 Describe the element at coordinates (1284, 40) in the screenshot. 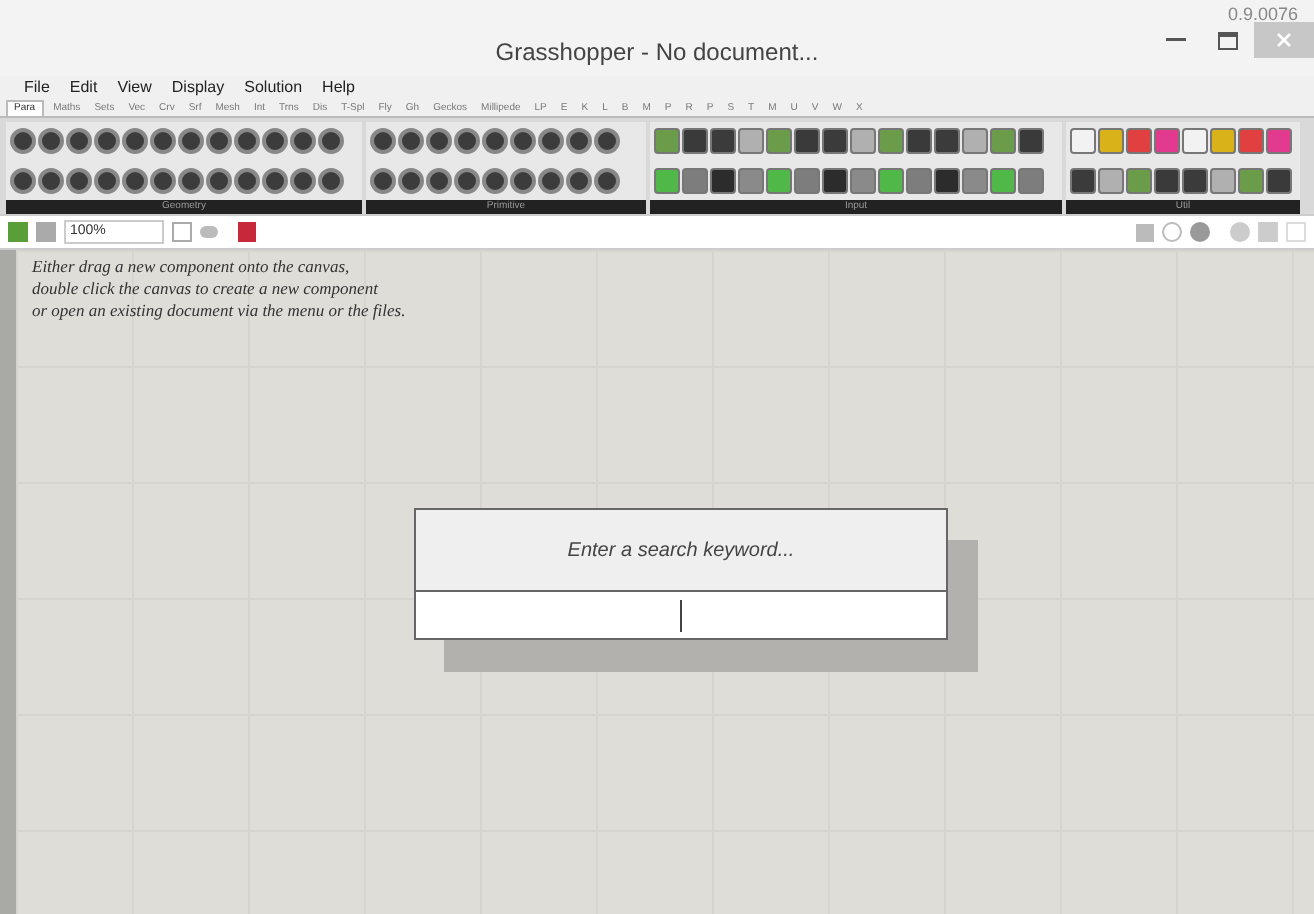

I see `close-icon` at that location.